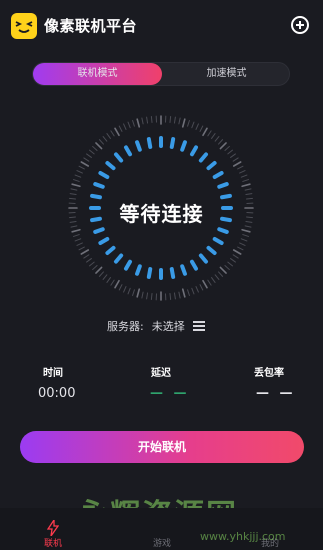  I want to click on start-connect-button: 开始联机, so click(162, 447).